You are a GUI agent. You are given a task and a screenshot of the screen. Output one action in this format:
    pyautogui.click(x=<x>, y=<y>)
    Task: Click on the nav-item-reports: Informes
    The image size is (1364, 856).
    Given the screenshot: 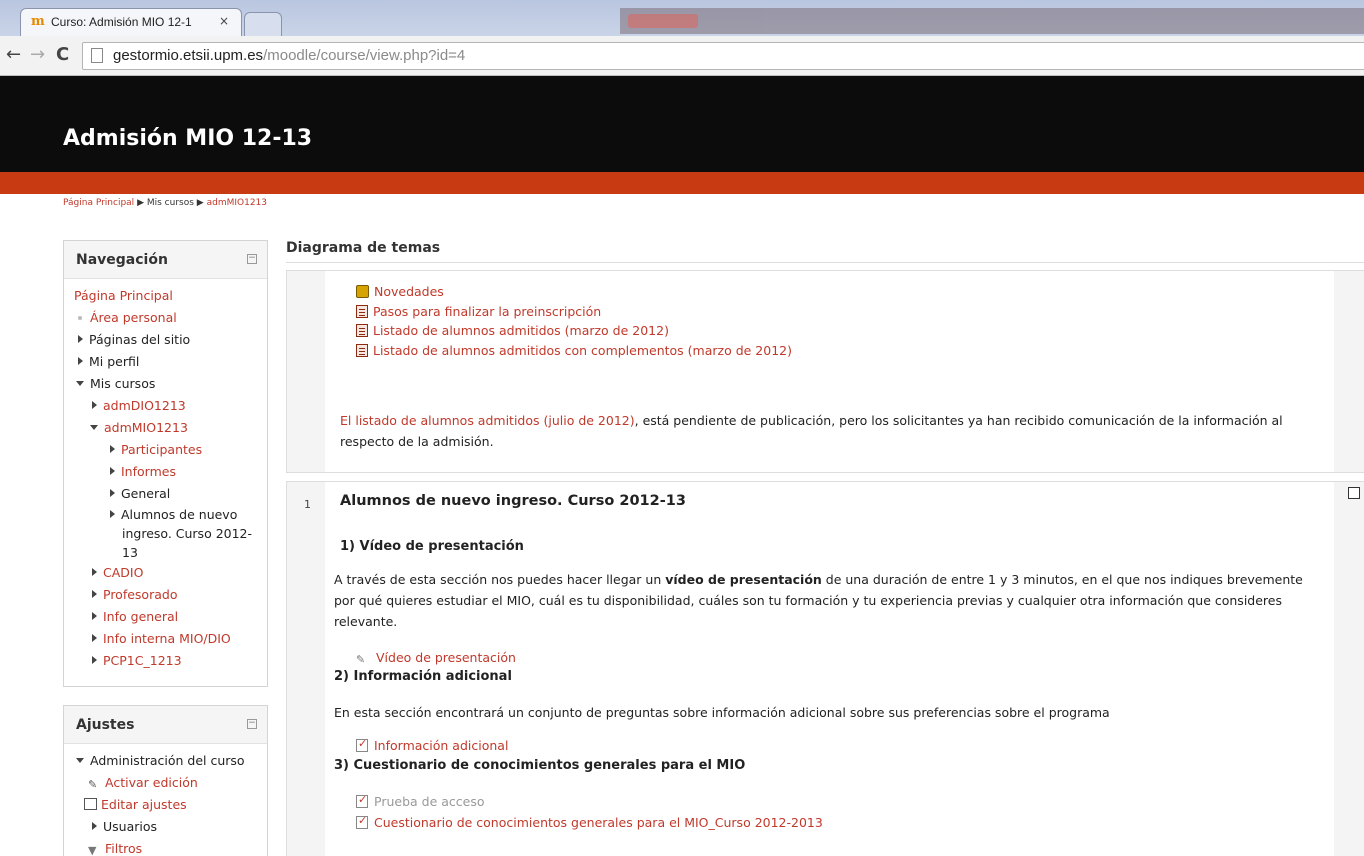 What is the action you would take?
    pyautogui.click(x=165, y=472)
    